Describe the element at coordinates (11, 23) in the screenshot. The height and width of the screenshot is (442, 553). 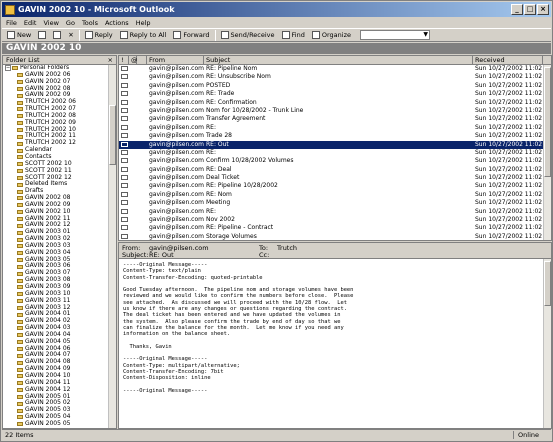
I see `menu-file: File` at that location.